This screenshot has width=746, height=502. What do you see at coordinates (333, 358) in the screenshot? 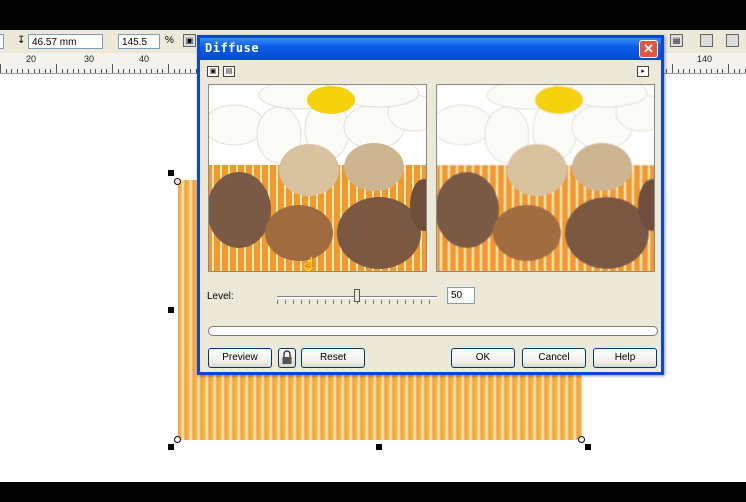
I see `reset-button: Reset` at bounding box center [333, 358].